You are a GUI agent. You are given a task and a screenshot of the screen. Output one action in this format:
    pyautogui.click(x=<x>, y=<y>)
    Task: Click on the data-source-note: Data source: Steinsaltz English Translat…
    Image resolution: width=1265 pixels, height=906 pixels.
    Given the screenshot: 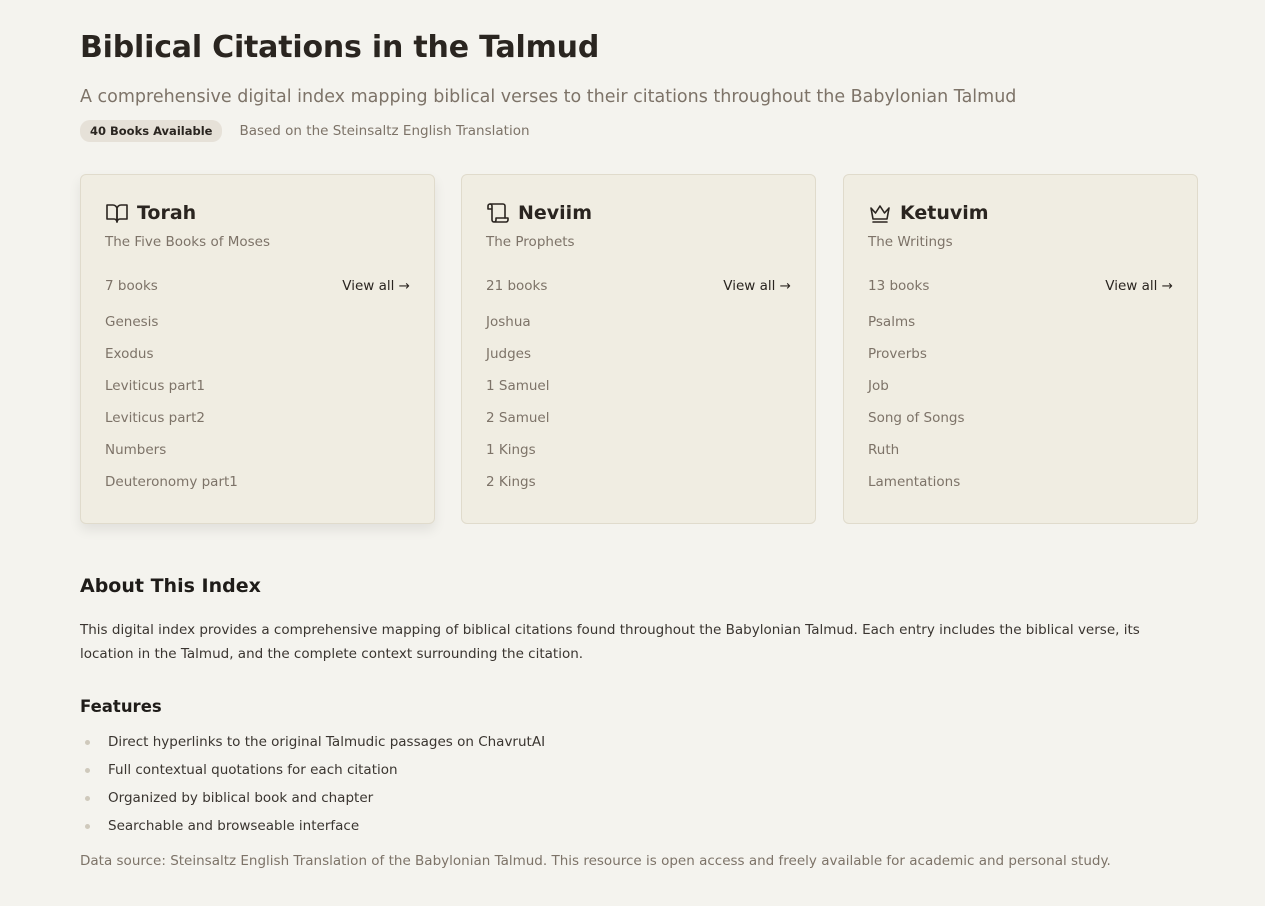 What is the action you would take?
    pyautogui.click(x=595, y=861)
    